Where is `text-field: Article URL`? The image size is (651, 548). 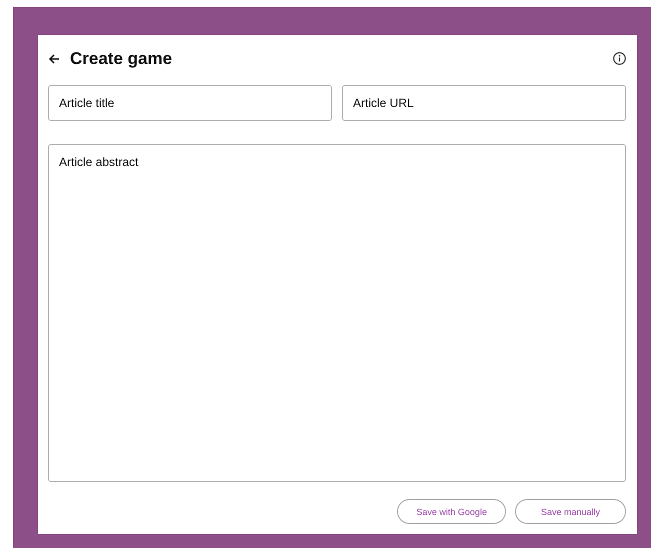
text-field: Article URL is located at coordinates (484, 102).